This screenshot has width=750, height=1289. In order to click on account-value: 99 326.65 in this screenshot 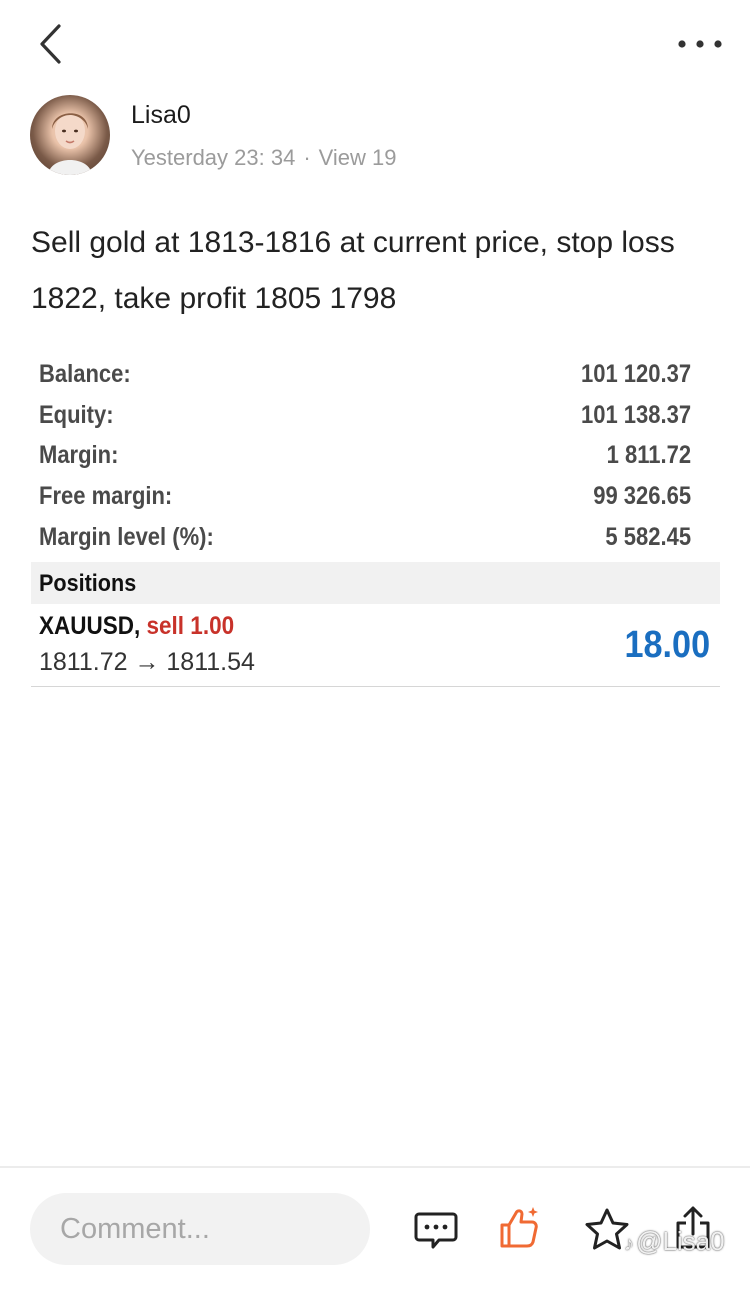, I will do `click(642, 496)`.